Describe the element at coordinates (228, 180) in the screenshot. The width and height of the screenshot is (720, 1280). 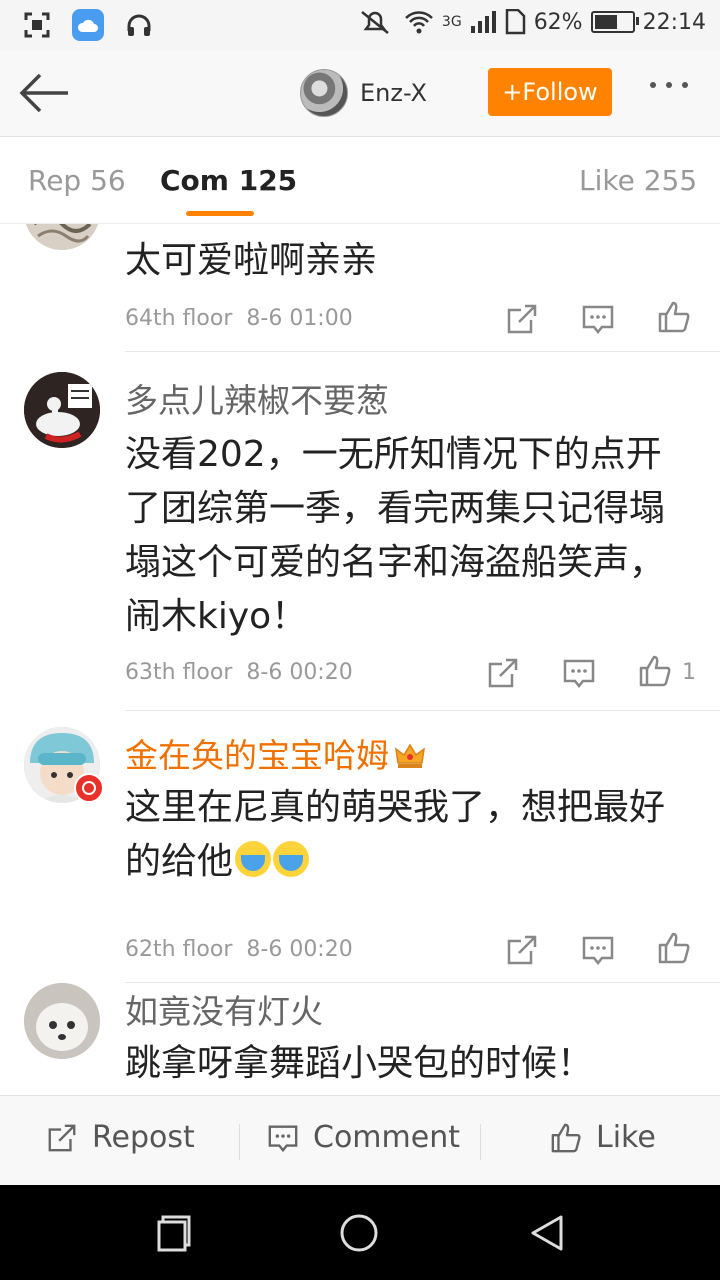
I see `tab-comments: Com 125` at that location.